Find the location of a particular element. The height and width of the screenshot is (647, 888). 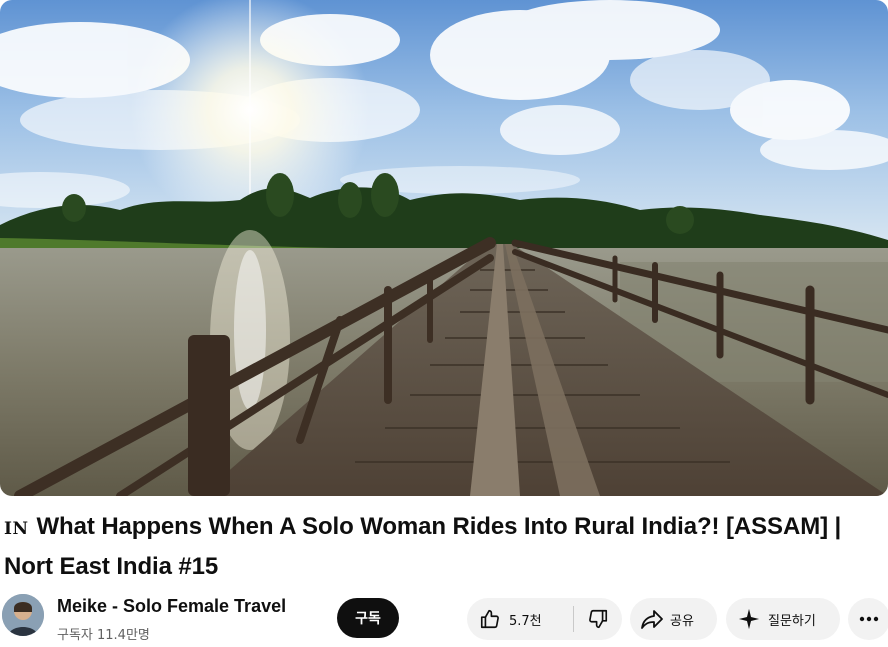

more-actions-button is located at coordinates (868, 619).